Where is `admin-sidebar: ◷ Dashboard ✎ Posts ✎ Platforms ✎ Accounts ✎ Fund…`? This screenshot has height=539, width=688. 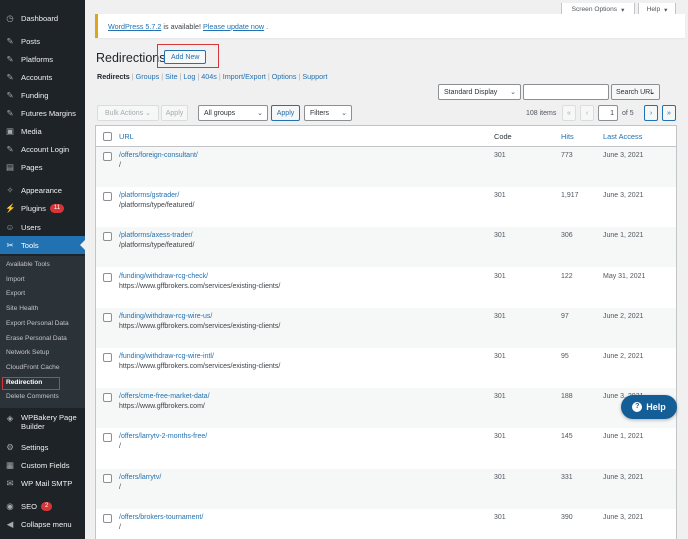 admin-sidebar: ◷ Dashboard ✎ Posts ✎ Platforms ✎ Accounts ✎ Fund… is located at coordinates (42, 269).